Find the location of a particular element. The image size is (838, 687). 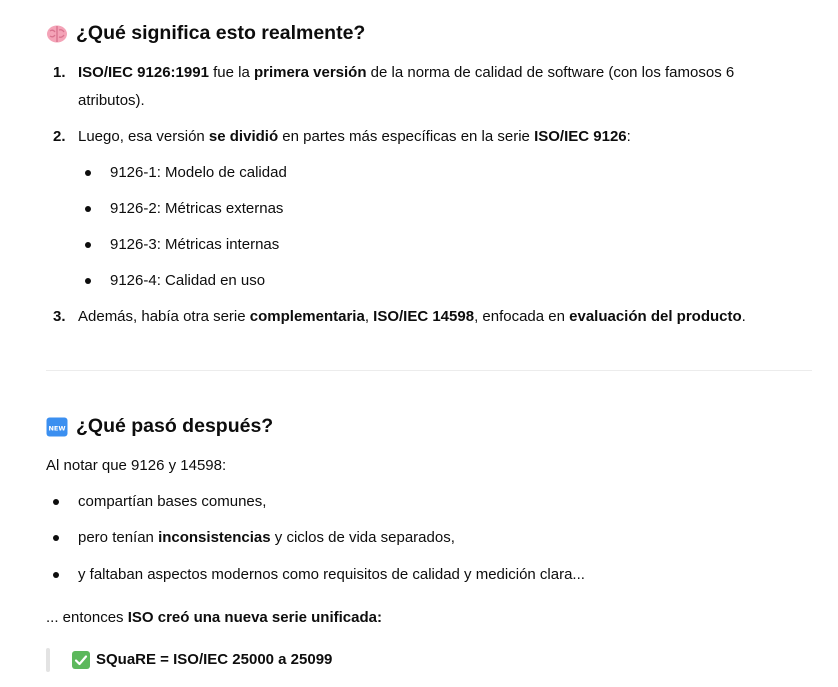

bold-text-segment: ISO/IEC 9126 is located at coordinates (580, 136).